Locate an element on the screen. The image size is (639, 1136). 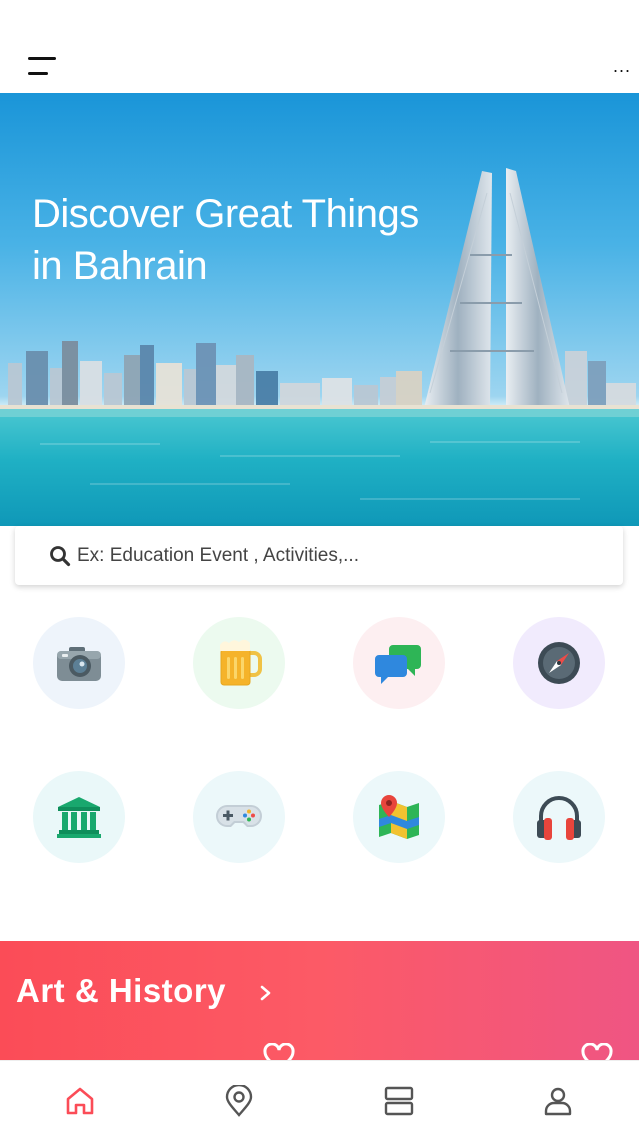
nav-list is located at coordinates (399, 1101).